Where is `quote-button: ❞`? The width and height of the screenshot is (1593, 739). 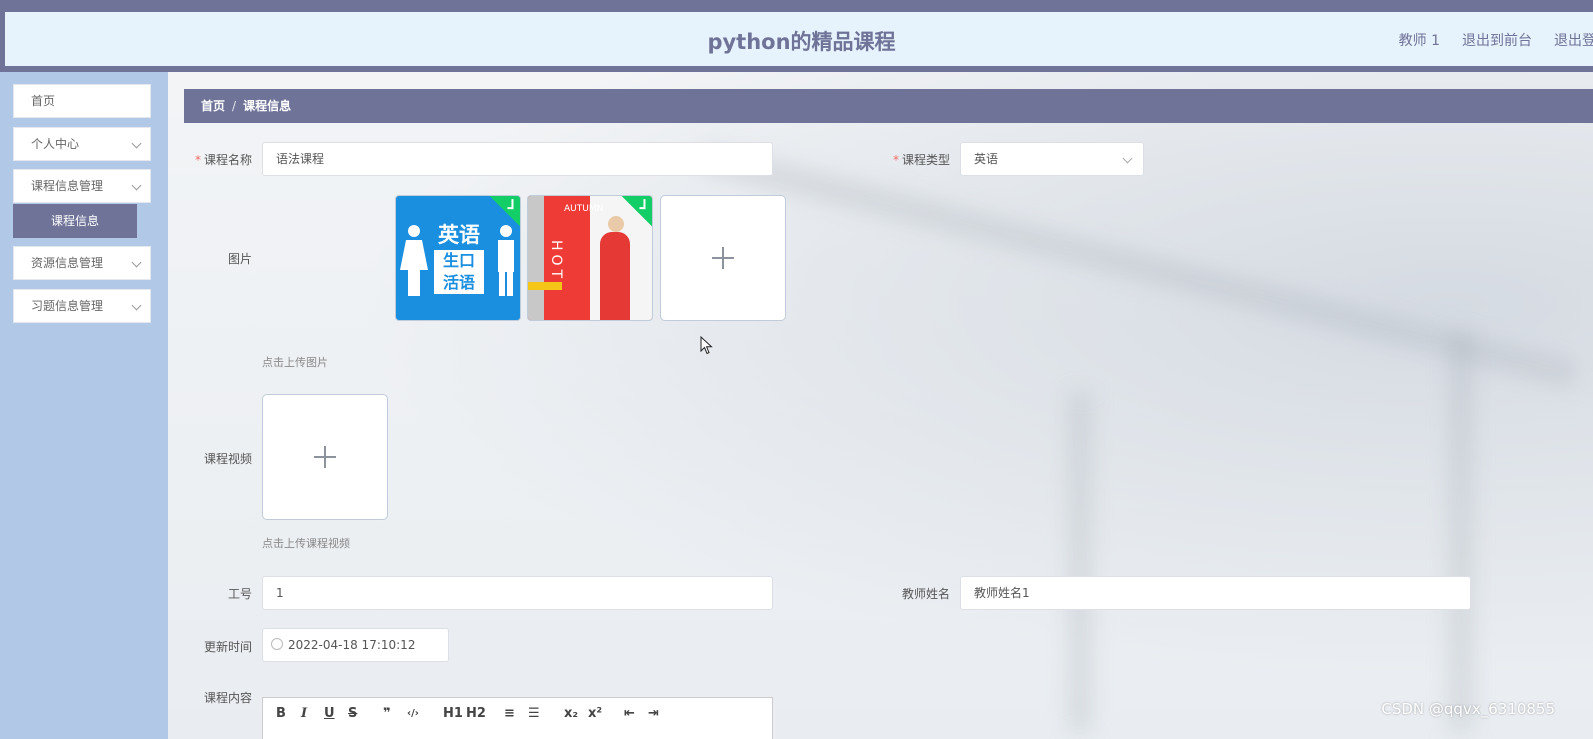
quote-button: ❞ is located at coordinates (387, 713).